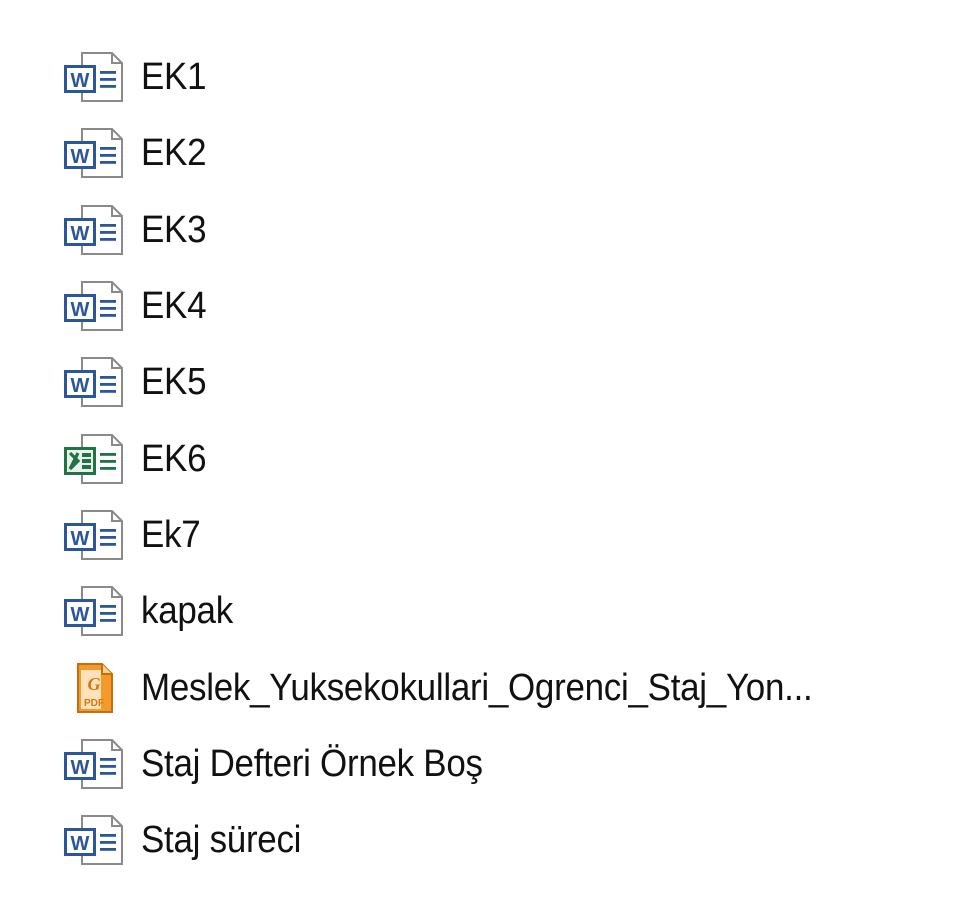 This screenshot has width=959, height=899. I want to click on file-name: EK6, so click(174, 458).